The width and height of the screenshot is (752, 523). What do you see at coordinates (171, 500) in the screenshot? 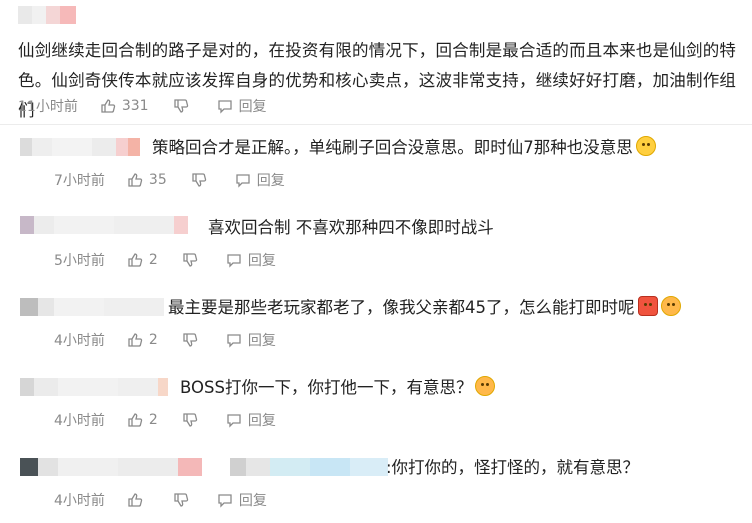
I see `reply-meta: 4小时前 回复` at bounding box center [171, 500].